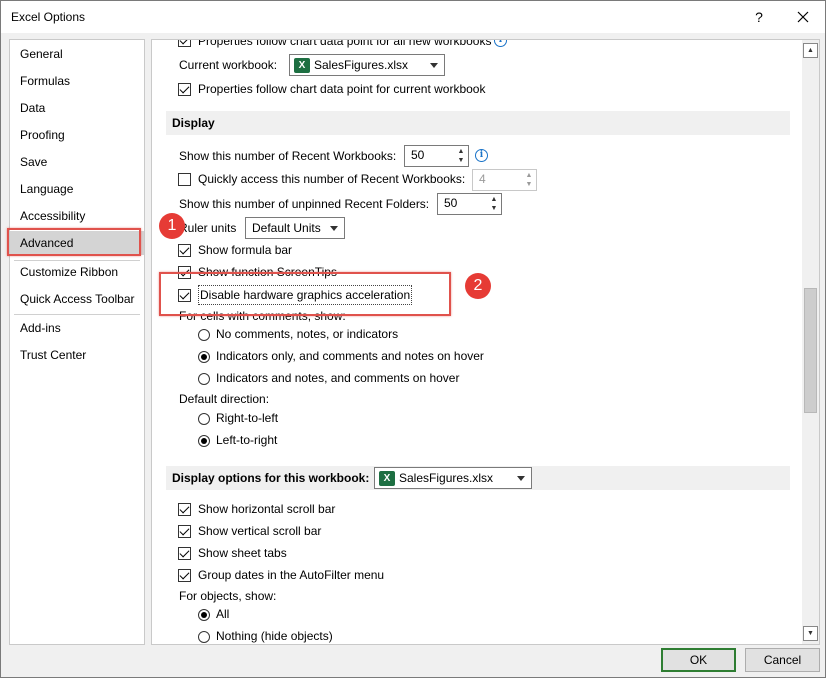 The height and width of the screenshot is (678, 826). Describe the element at coordinates (504, 180) in the screenshot. I see `quick-access-spinner: 4 ▲ ▼` at that location.